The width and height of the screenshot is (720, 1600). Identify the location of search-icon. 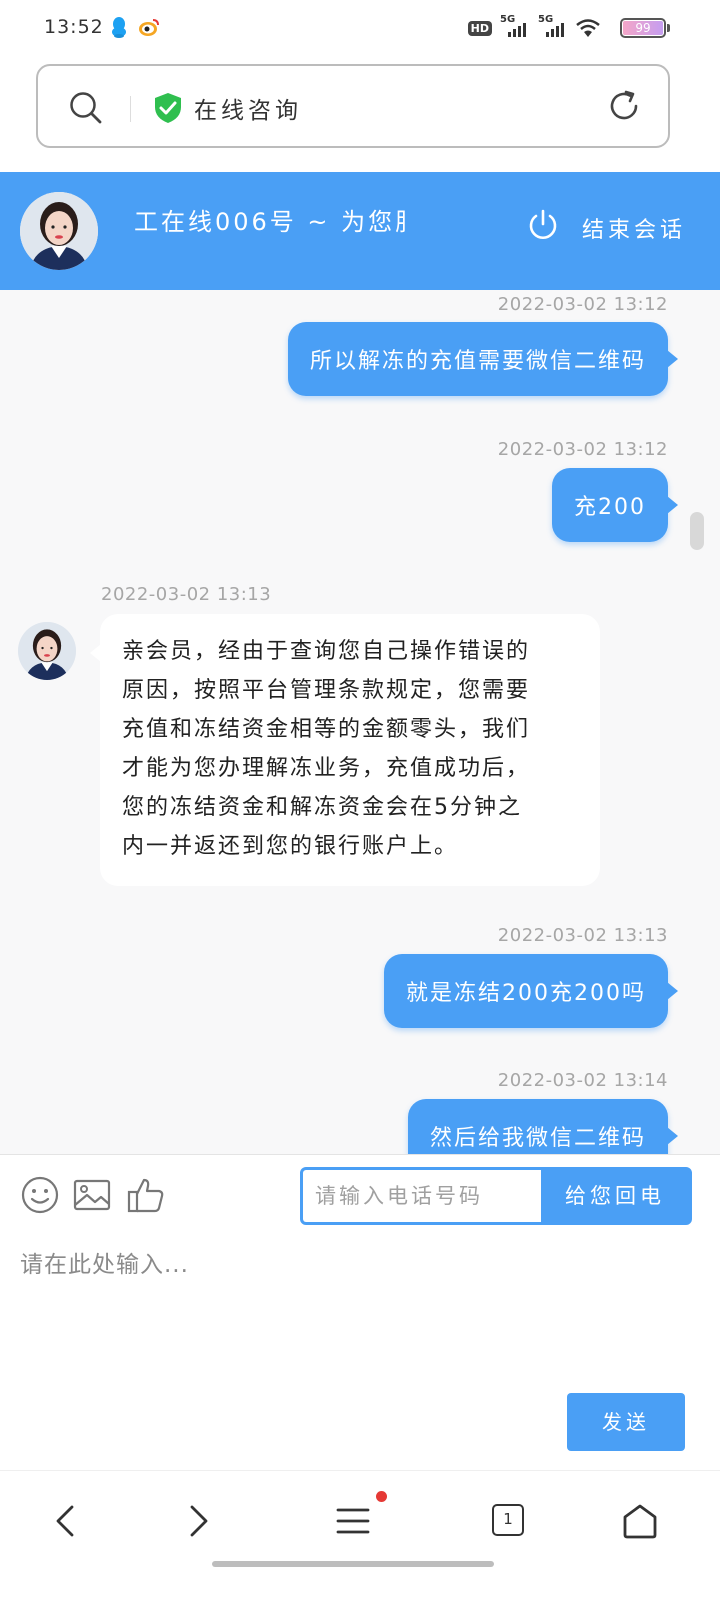
(86, 108).